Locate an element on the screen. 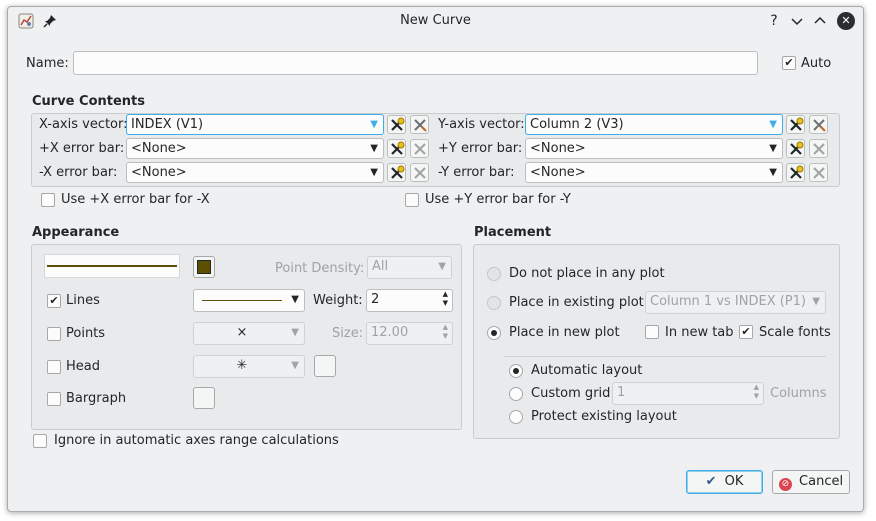 The width and height of the screenshot is (876, 521). y-vector-label: Y-axis vector: is located at coordinates (481, 124).